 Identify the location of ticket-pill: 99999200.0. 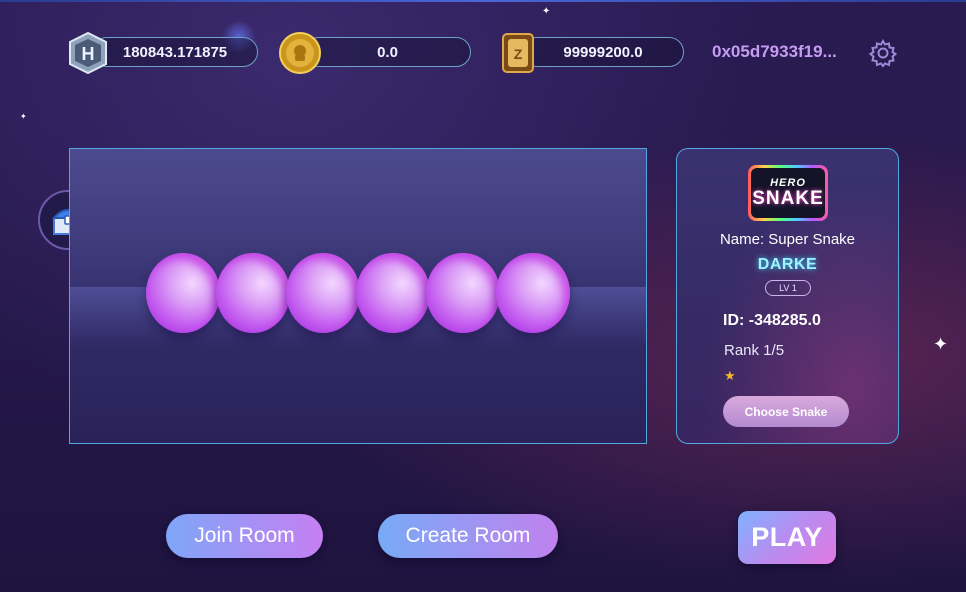
(603, 52).